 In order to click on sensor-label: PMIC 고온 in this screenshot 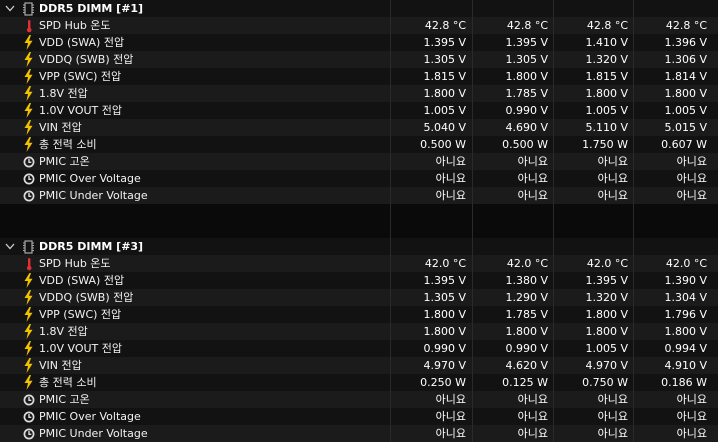, I will do `click(64, 399)`.